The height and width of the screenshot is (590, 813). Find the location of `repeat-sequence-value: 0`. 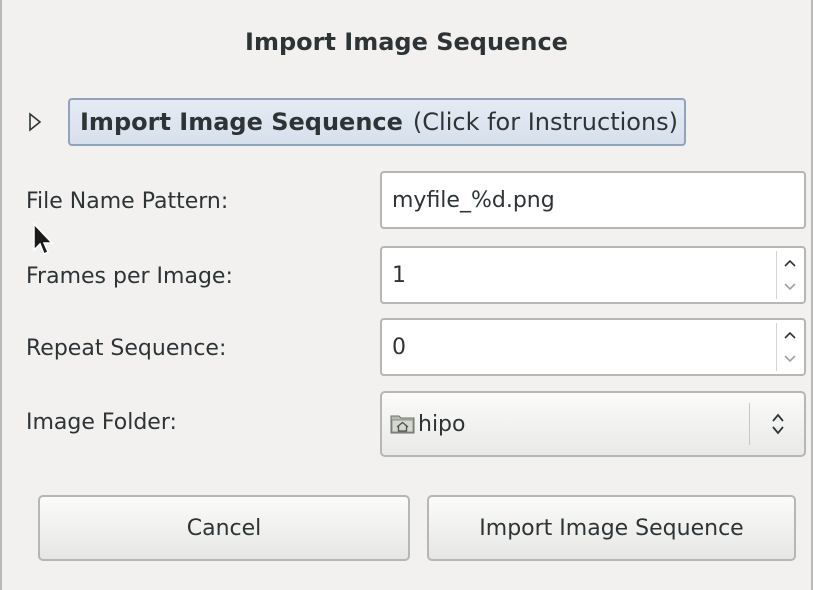

repeat-sequence-value: 0 is located at coordinates (399, 347).